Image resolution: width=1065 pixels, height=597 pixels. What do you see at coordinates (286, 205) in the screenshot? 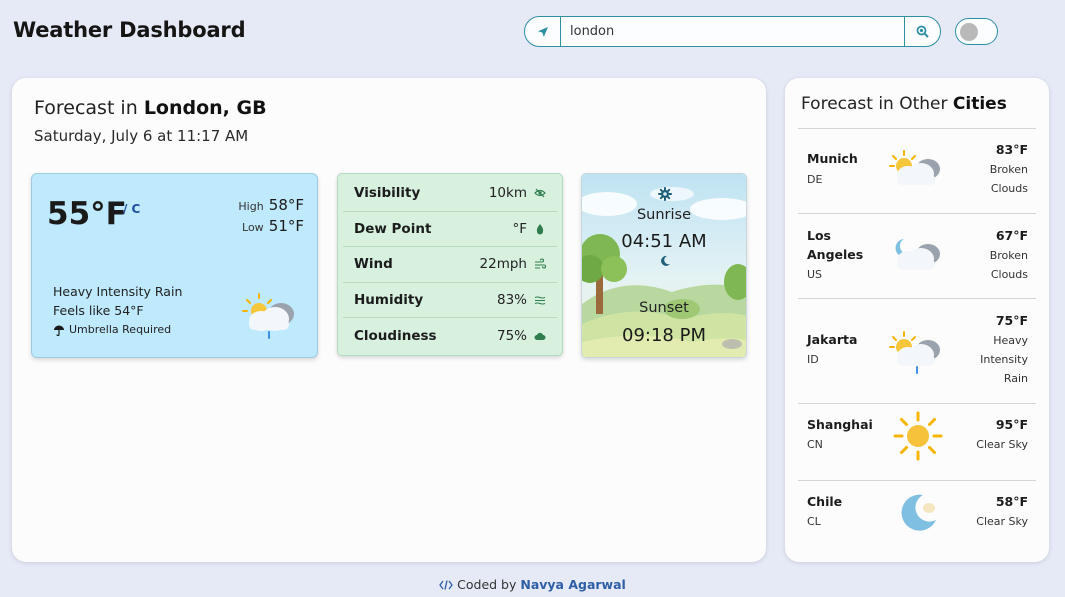
I see `high-value: 58°F` at bounding box center [286, 205].